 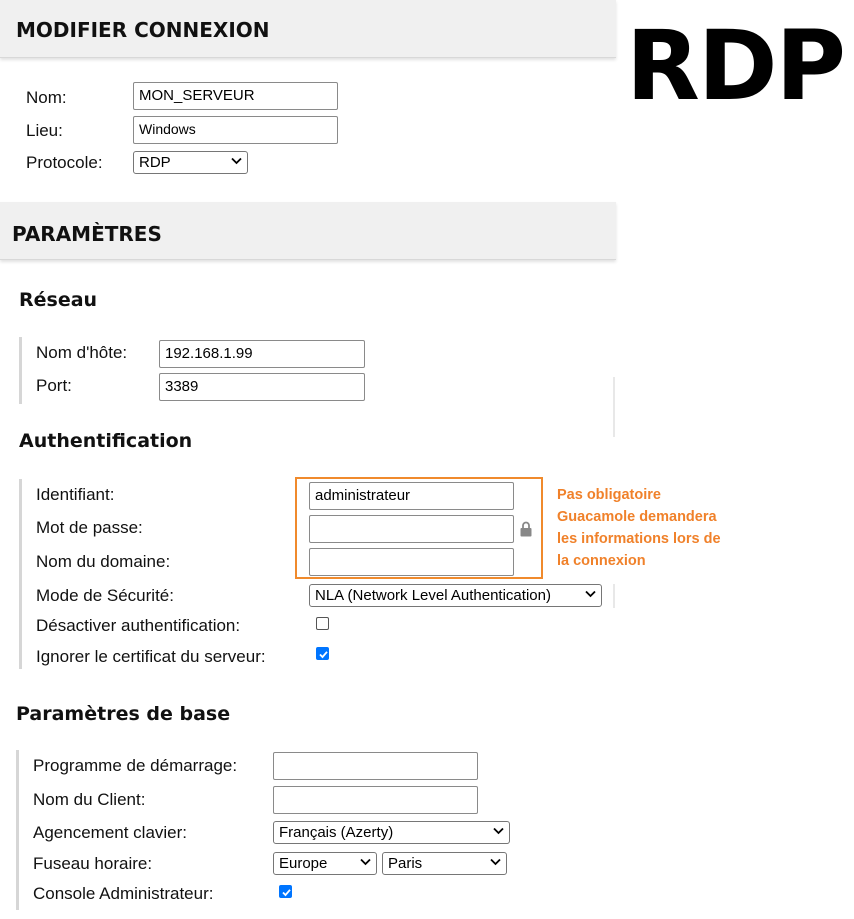 I want to click on basic-section-title: Paramètres de base, so click(x=123, y=714).